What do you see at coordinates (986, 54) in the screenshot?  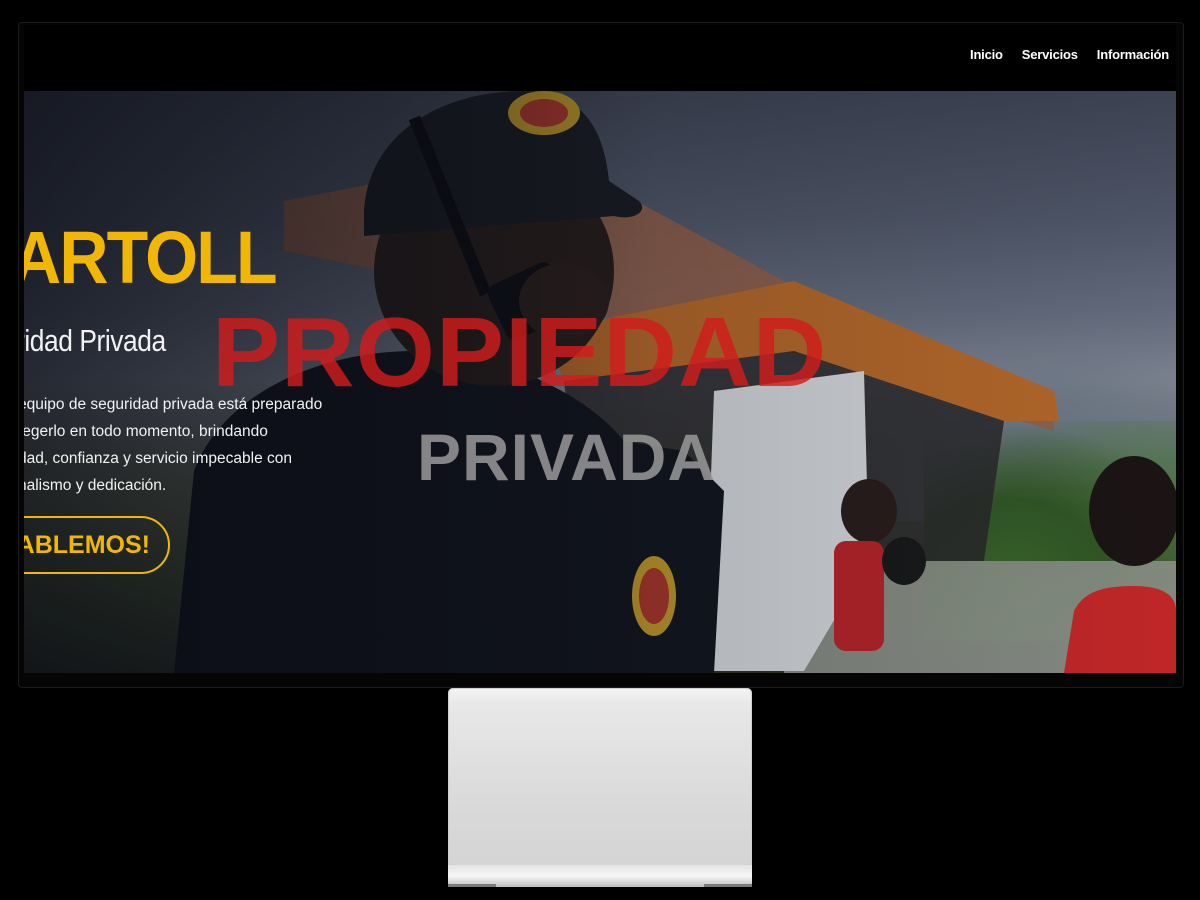 I see `nav-link-inicio: Inicio` at bounding box center [986, 54].